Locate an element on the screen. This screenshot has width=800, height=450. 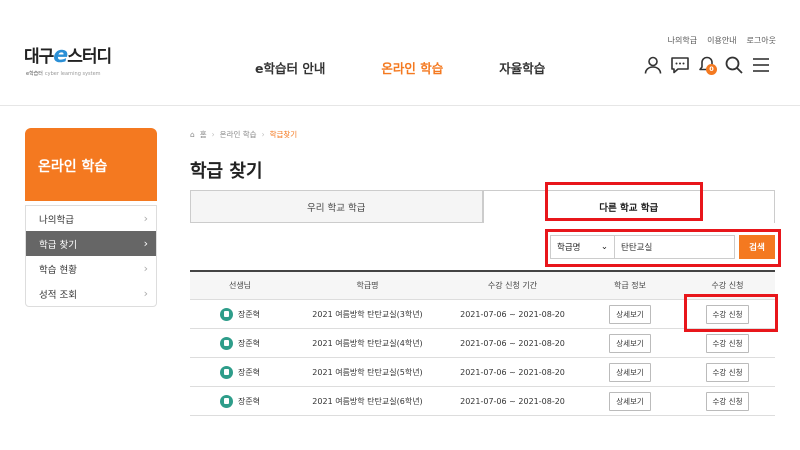
nav-item-self-learning: 자율학습 is located at coordinates (522, 67).